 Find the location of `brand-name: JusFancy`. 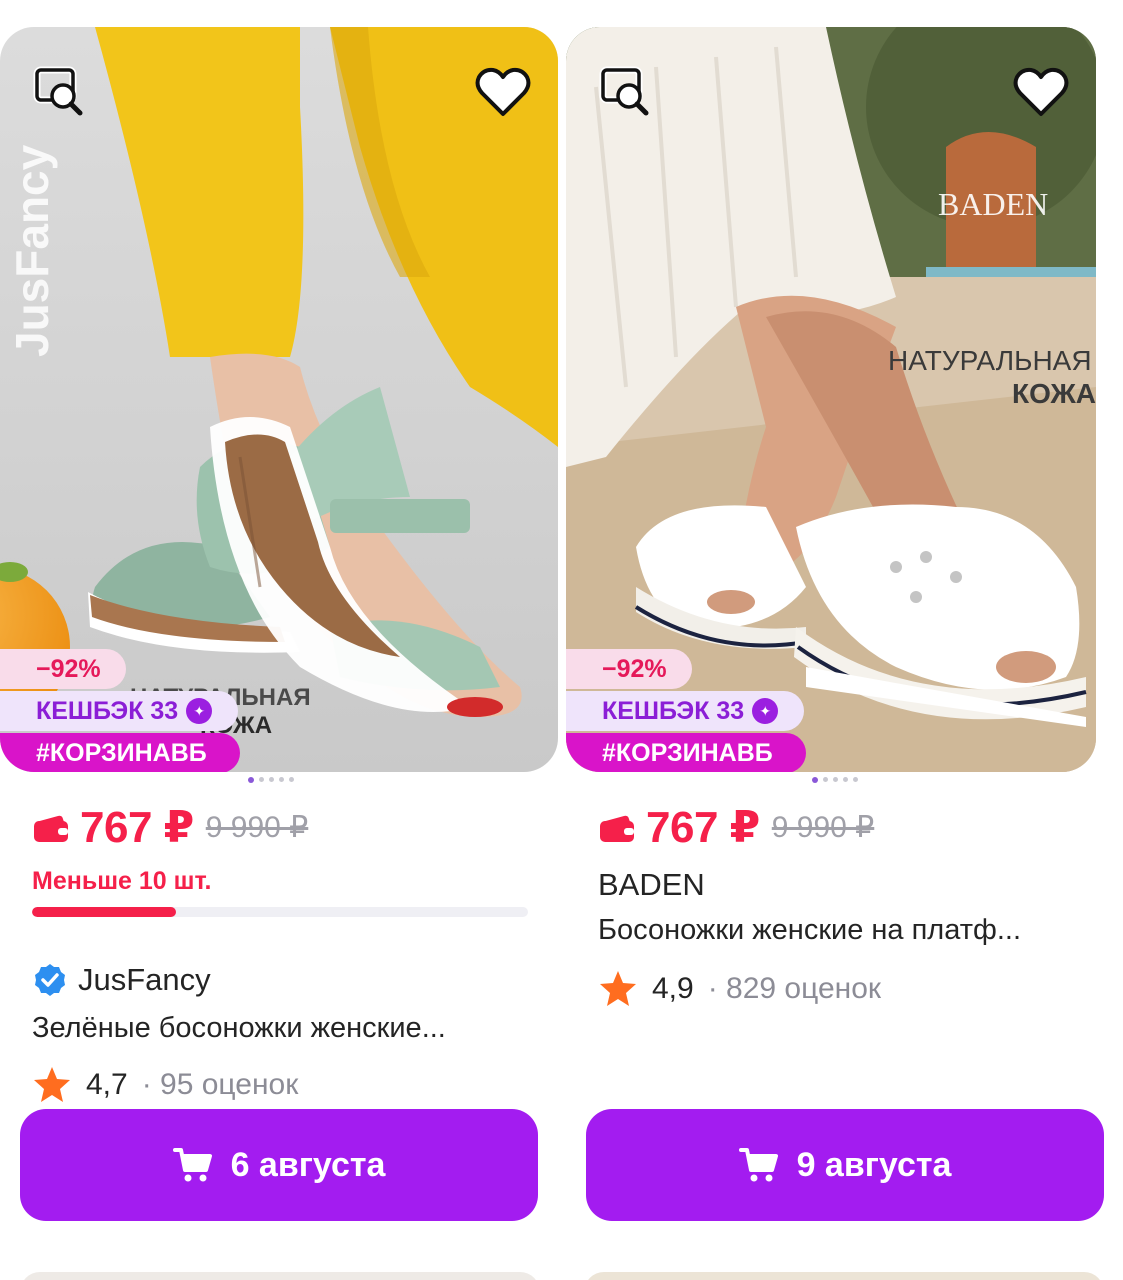

brand-name: JusFancy is located at coordinates (144, 979).